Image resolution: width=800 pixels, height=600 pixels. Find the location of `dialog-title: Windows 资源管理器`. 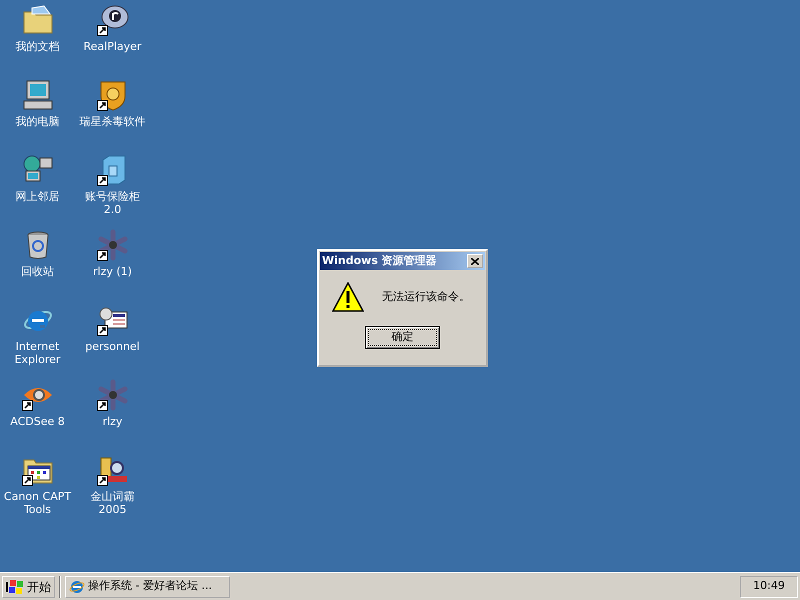

dialog-title: Windows 资源管理器 is located at coordinates (379, 260).